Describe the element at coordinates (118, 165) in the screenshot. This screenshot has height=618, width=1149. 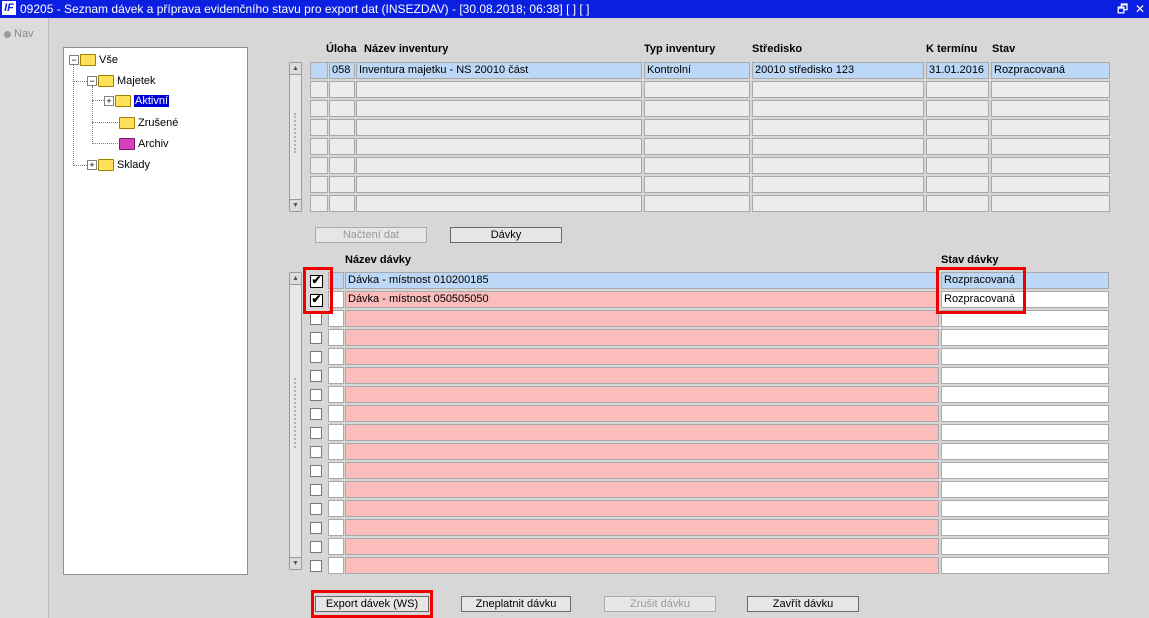
I see `tree-node-sklady: + Sklady` at that location.